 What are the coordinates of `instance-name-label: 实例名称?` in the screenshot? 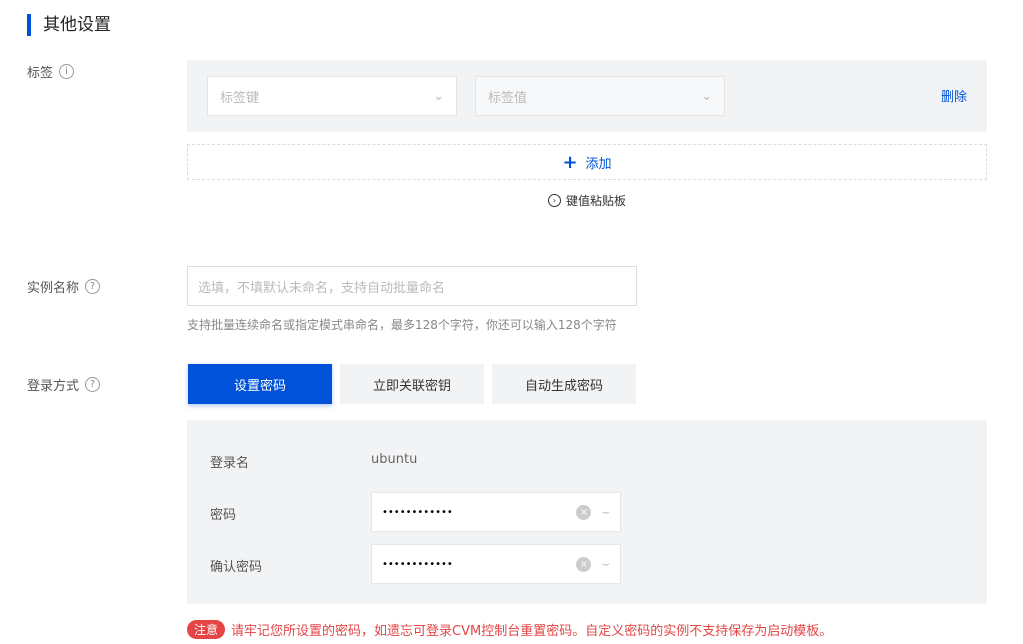 It's located at (64, 286).